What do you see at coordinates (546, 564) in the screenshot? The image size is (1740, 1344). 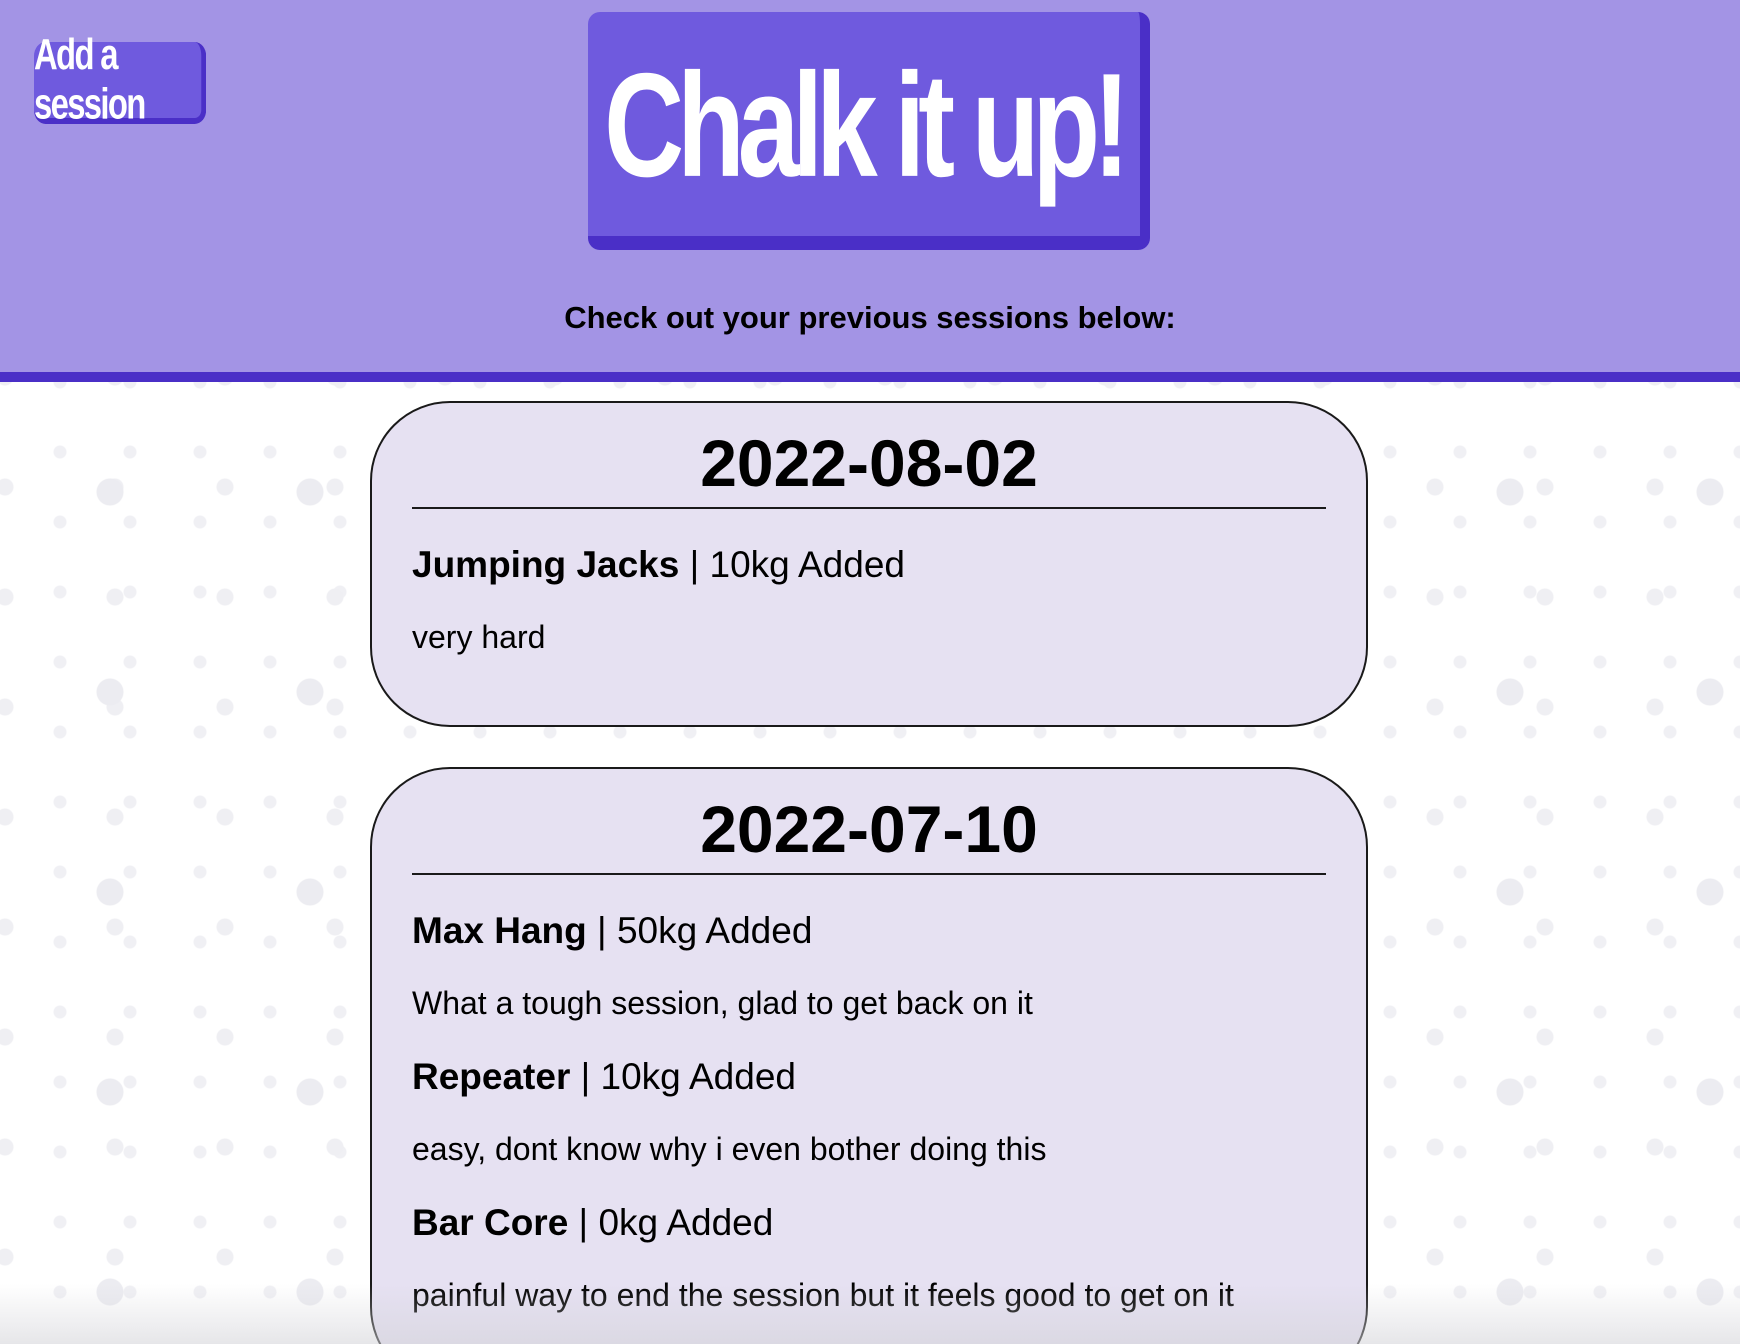 I see `exercise-name: Jumping Jacks` at bounding box center [546, 564].